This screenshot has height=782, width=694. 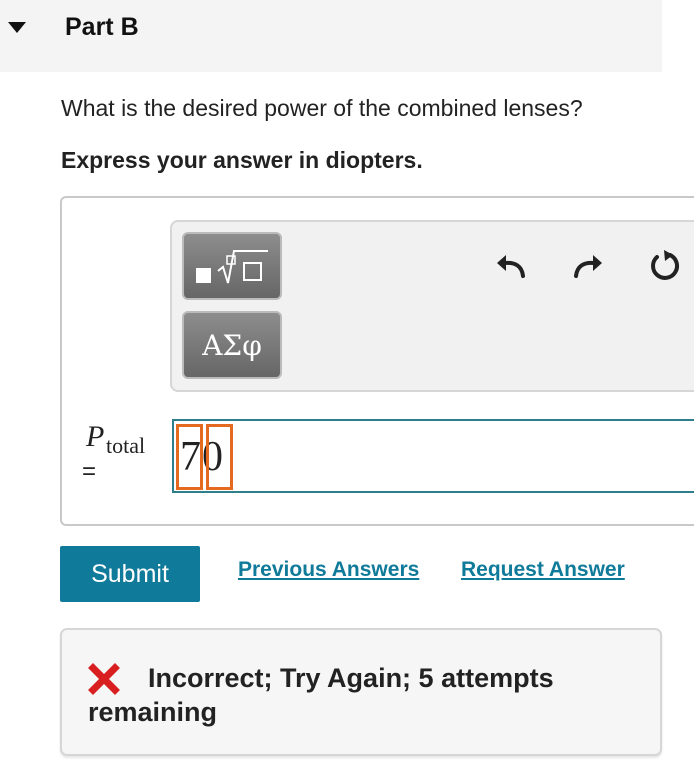 What do you see at coordinates (89, 471) in the screenshot?
I see `equals-sign: =` at bounding box center [89, 471].